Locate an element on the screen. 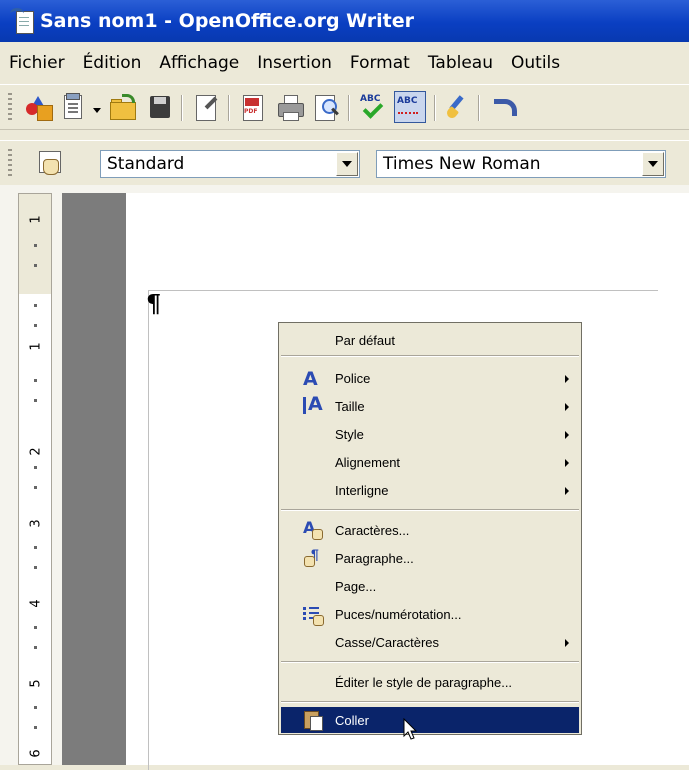 The height and width of the screenshot is (770, 689). print-icon is located at coordinates (290, 107).